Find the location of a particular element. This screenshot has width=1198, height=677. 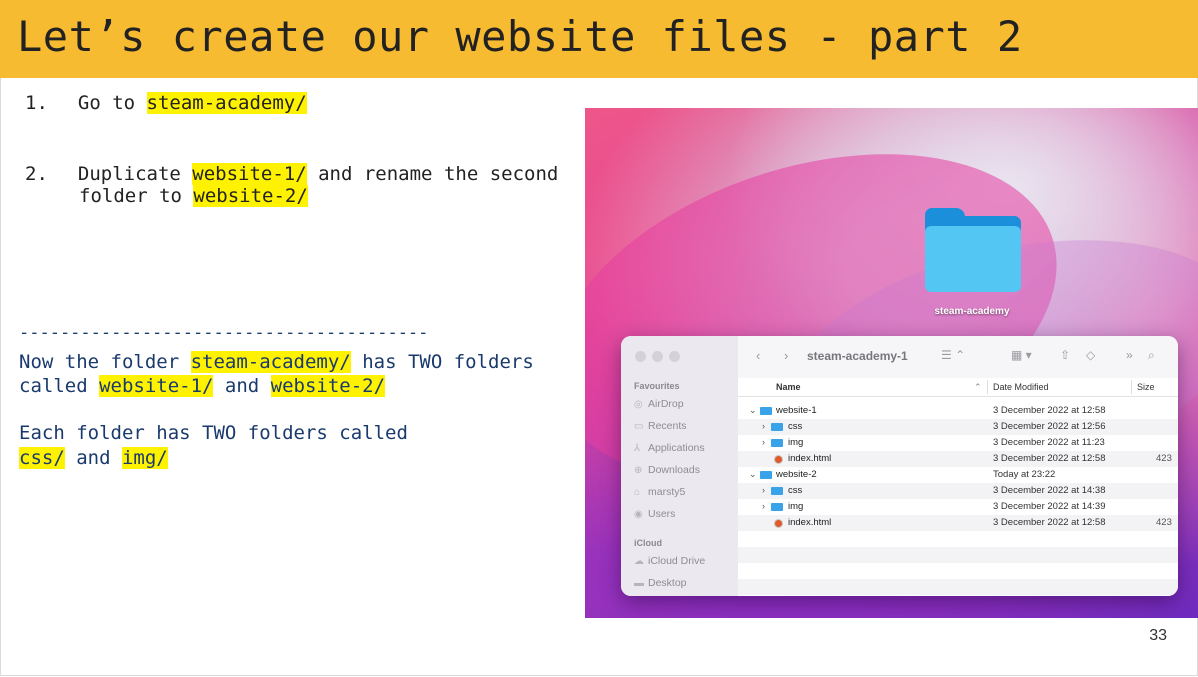

sidebar-item-downloads: ⊕ Downloads is located at coordinates (667, 470).